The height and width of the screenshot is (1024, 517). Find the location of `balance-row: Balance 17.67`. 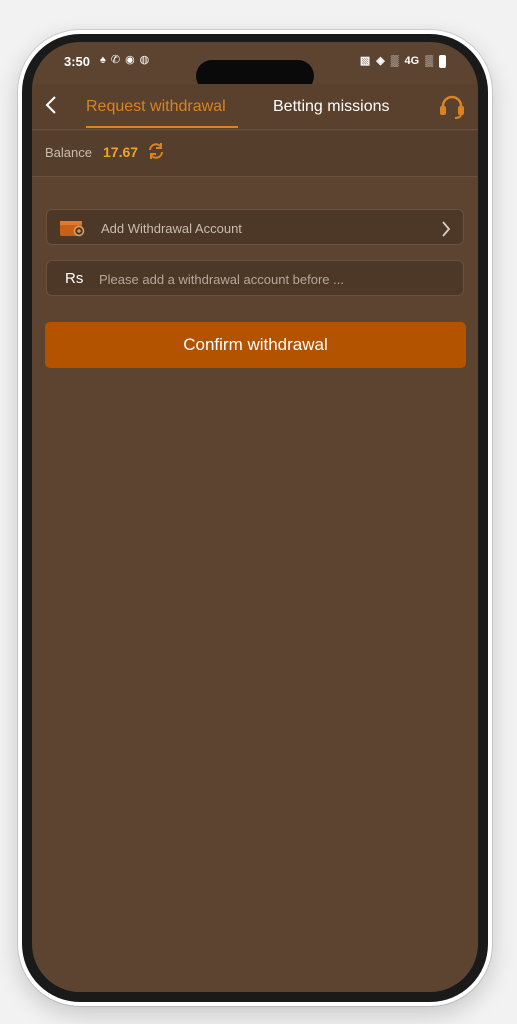

balance-row: Balance 17.67 is located at coordinates (255, 154).